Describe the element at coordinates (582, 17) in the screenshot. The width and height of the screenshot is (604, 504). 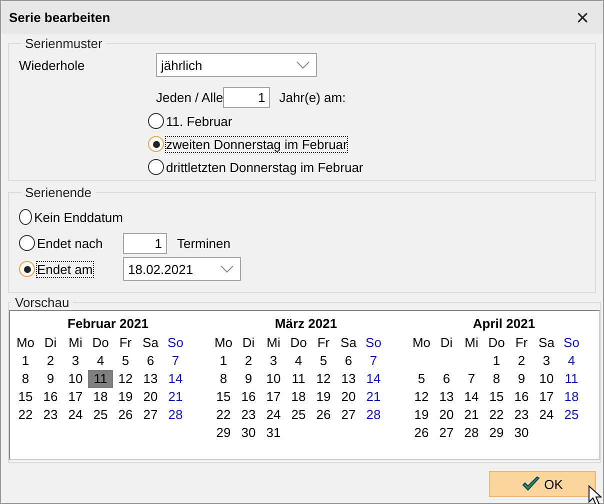
I see `close-button: ×` at that location.